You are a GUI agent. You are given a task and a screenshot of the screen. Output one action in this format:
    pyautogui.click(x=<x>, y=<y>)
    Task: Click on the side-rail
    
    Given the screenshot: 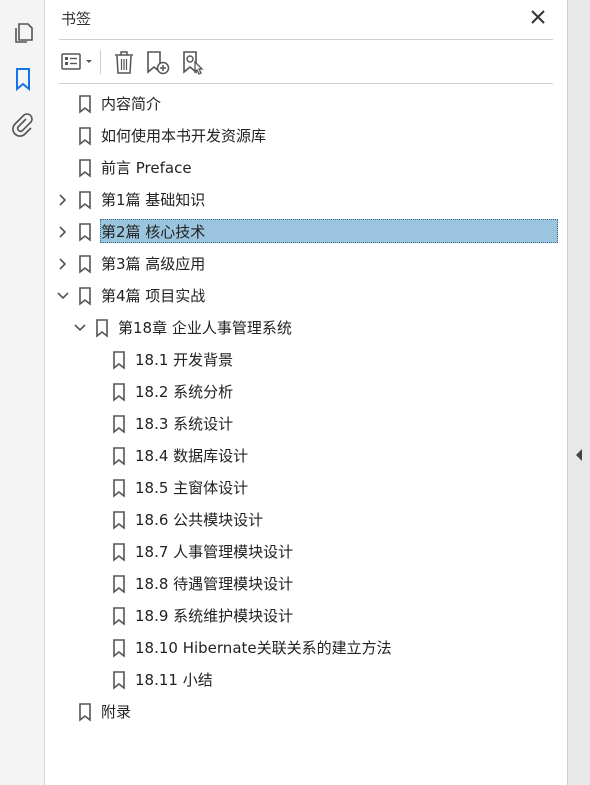 What is the action you would take?
    pyautogui.click(x=22, y=392)
    